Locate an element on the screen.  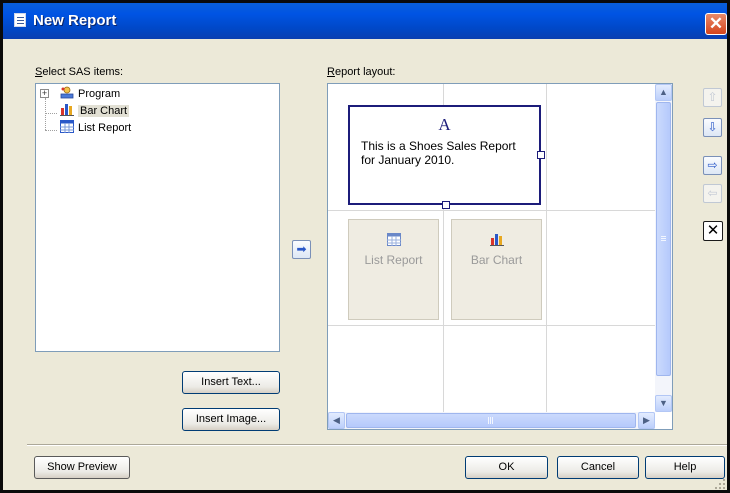
tile-label: List Report is located at coordinates (393, 260).